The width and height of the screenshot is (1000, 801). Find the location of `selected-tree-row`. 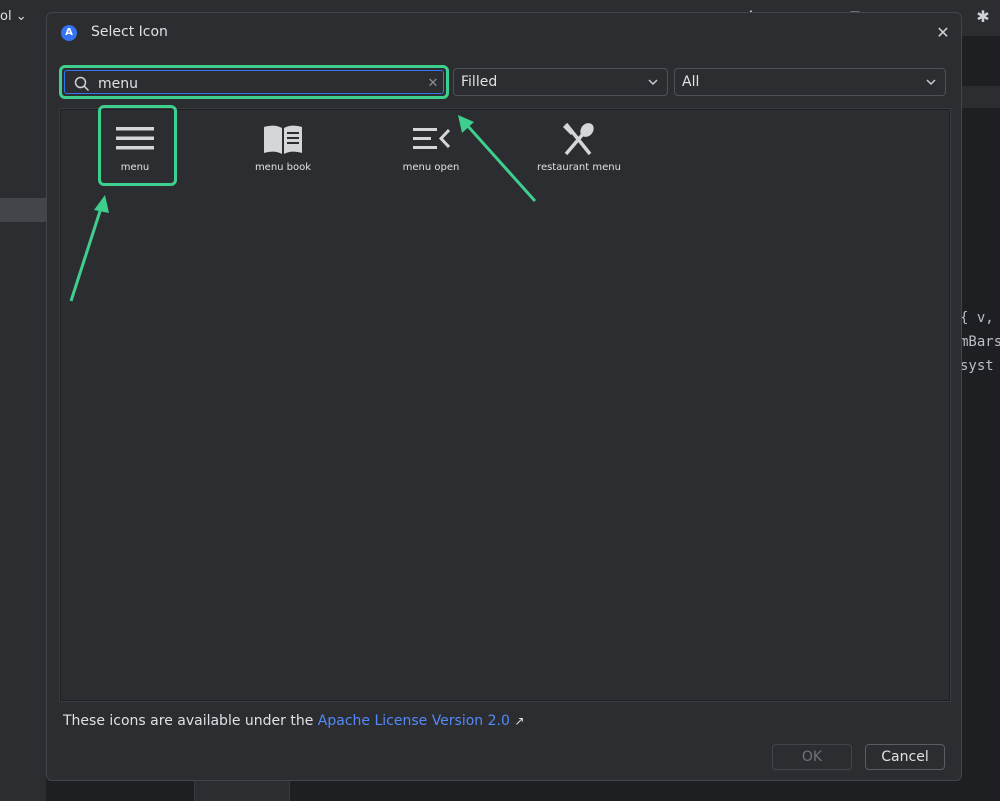

selected-tree-row is located at coordinates (23, 210).